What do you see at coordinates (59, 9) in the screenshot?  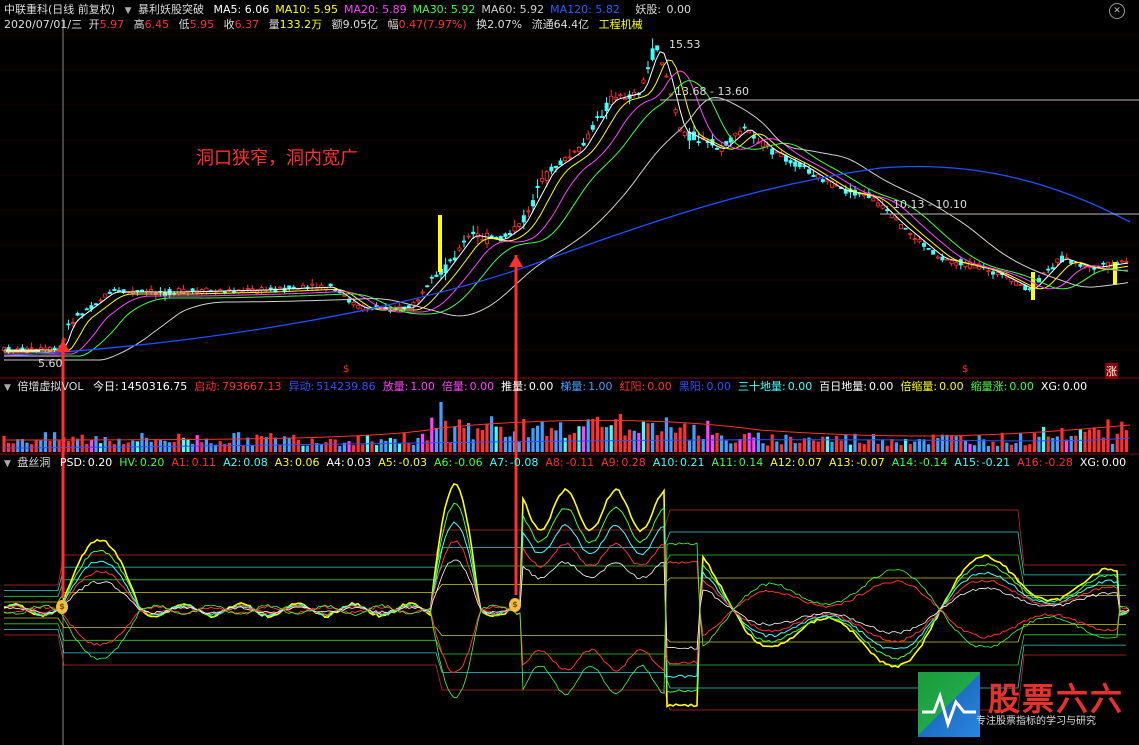 I see `stock-title: 中联重科(日线 前复权)` at bounding box center [59, 9].